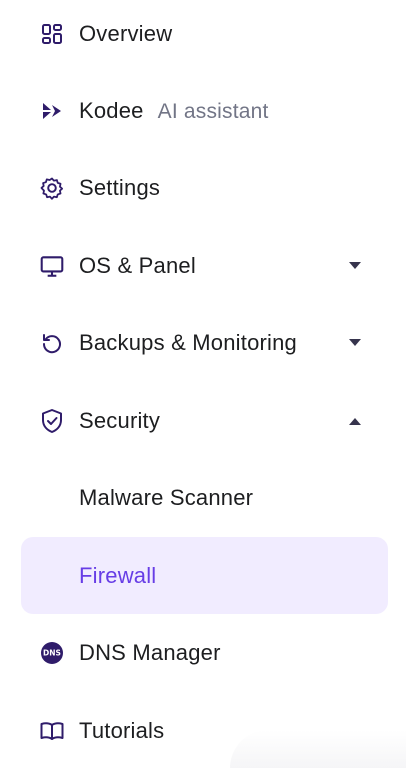  I want to click on nav-item-label: Backups & Monitoring, so click(188, 342).